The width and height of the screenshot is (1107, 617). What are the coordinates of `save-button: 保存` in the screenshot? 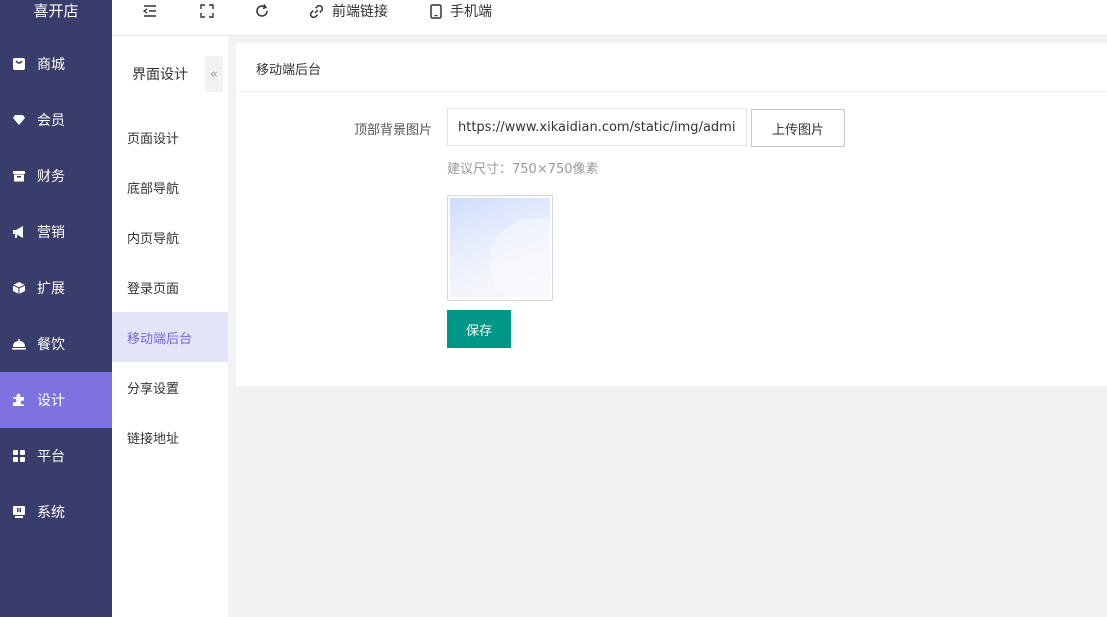 It's located at (479, 329).